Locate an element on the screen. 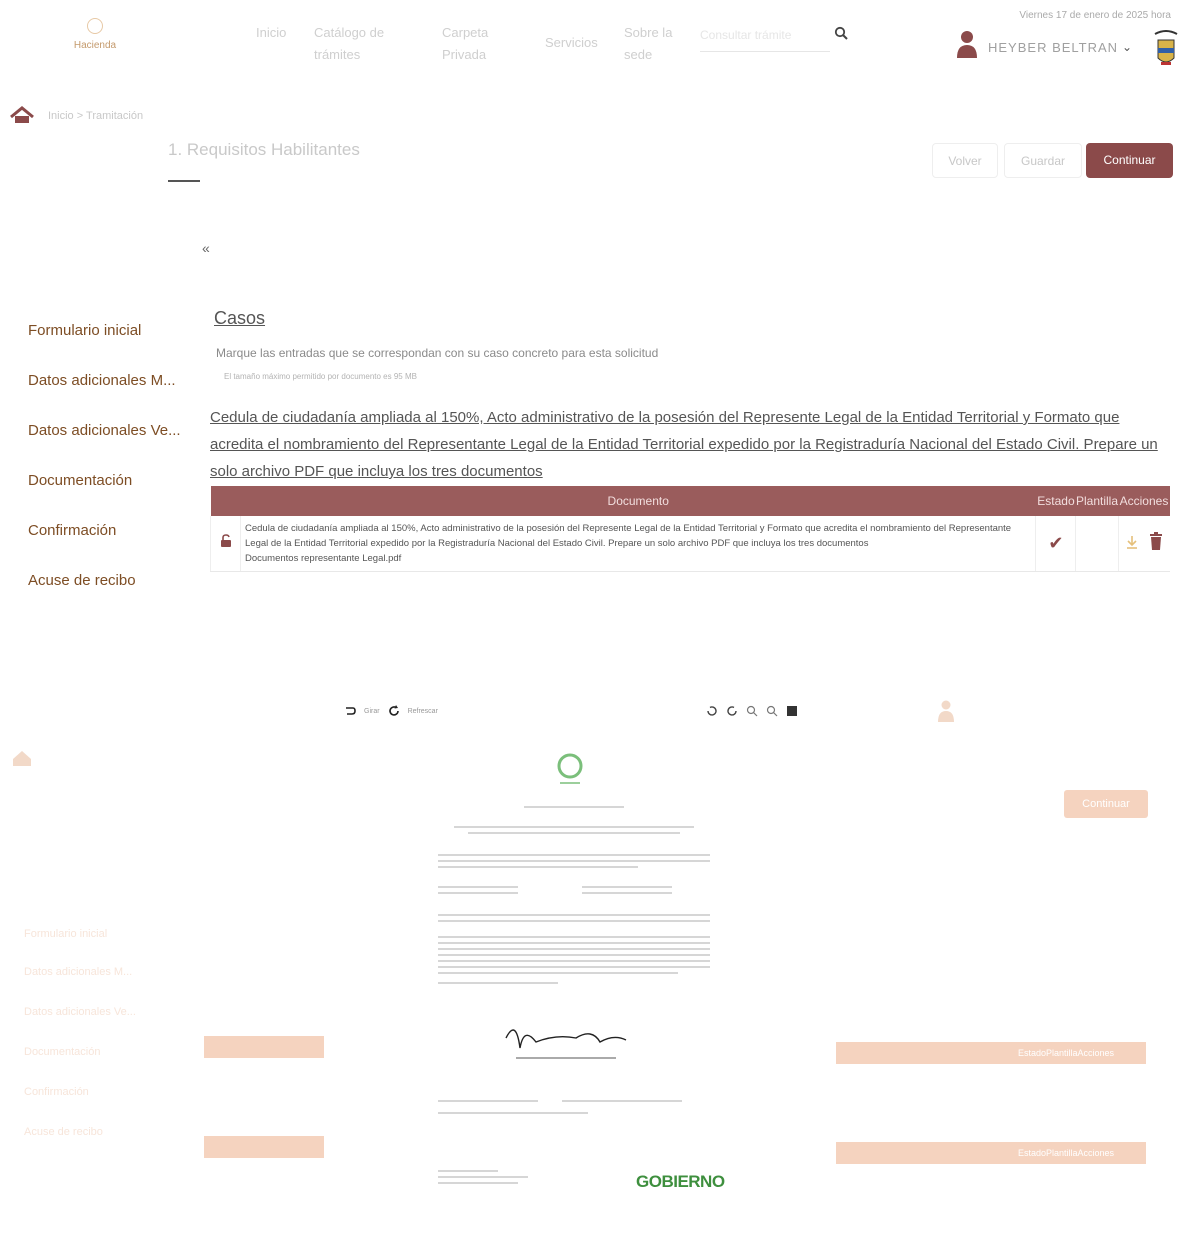  sidebar-item-acuse-de-recibo: Acuse de recibo is located at coordinates (82, 580).